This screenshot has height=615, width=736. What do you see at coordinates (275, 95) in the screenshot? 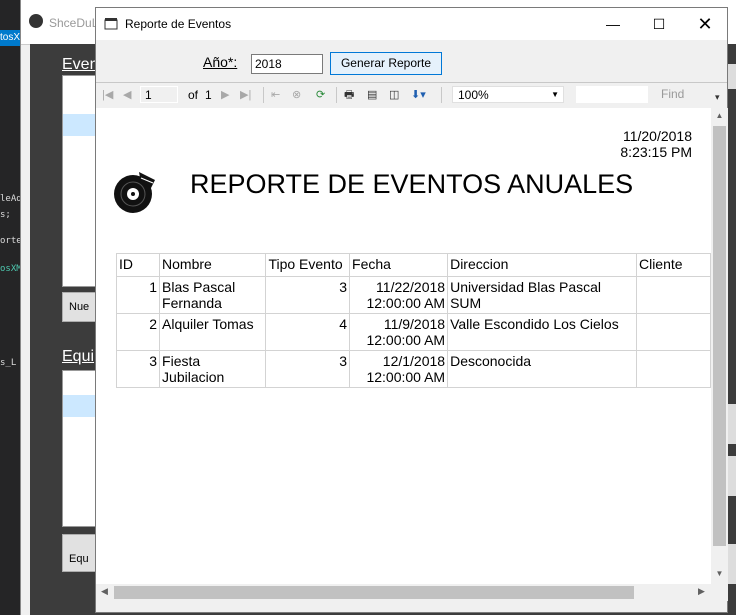
I see `back-icon: ⇤` at bounding box center [275, 95].